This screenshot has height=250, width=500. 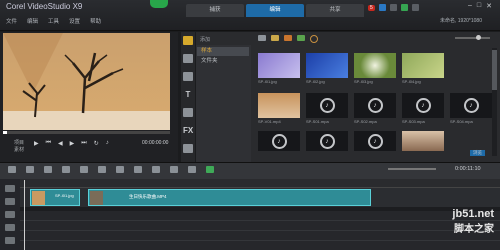 What do you see at coordinates (155, 143) in the screenshot?
I see `preview-timecode: 00:00:00:00` at bounding box center [155, 143].